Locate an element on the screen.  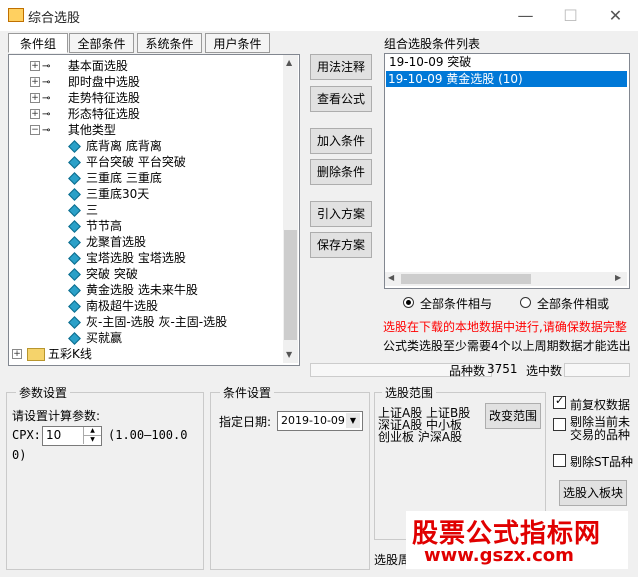
prev-adjust-checkbox: ✓ is located at coordinates (559, 401).